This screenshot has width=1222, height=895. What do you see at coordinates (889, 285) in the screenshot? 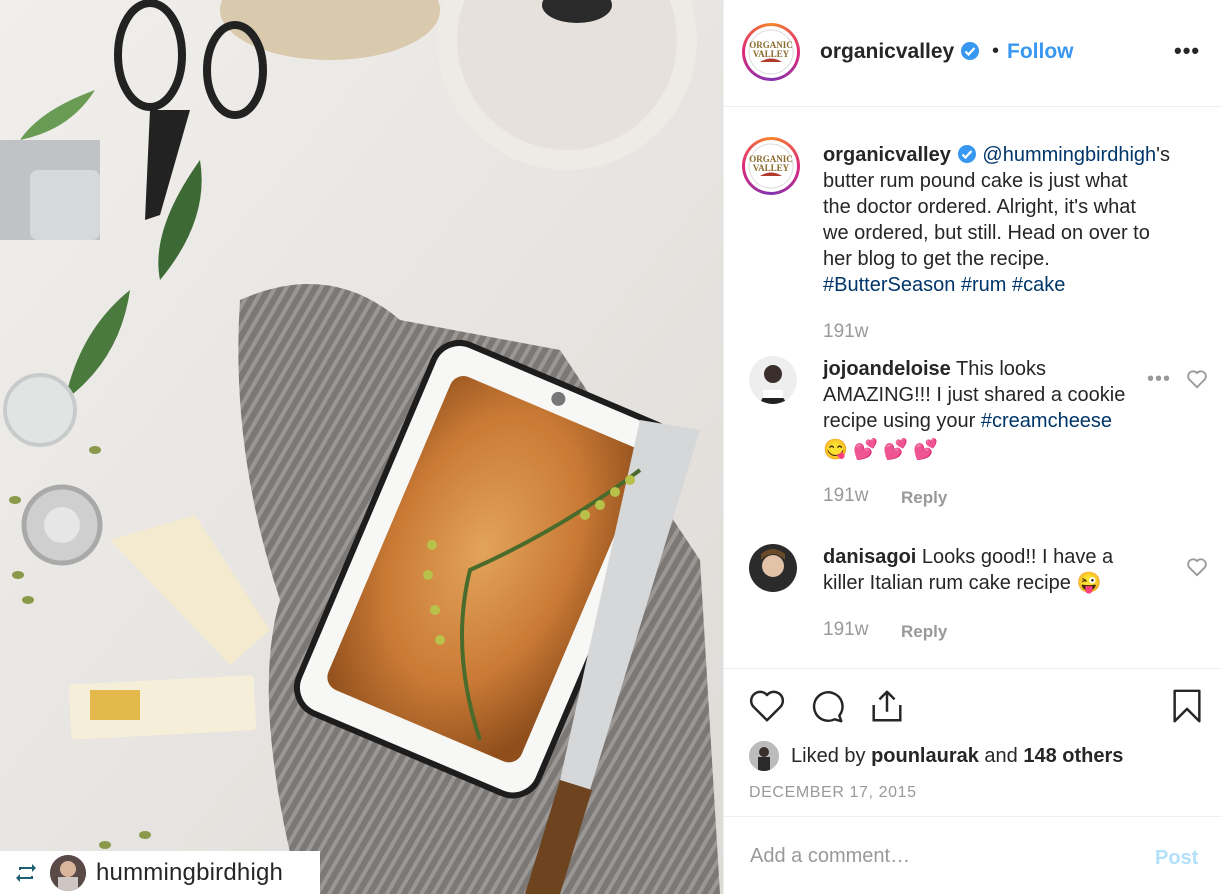
I see `hashtag-butterseason: #ButterSeason` at bounding box center [889, 285].